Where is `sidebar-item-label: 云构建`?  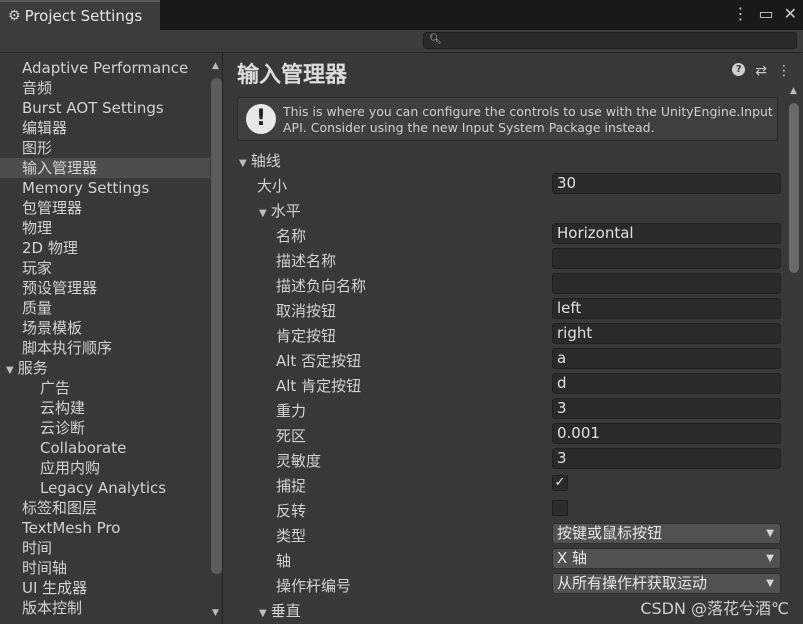
sidebar-item-label: 云构建 is located at coordinates (63, 408).